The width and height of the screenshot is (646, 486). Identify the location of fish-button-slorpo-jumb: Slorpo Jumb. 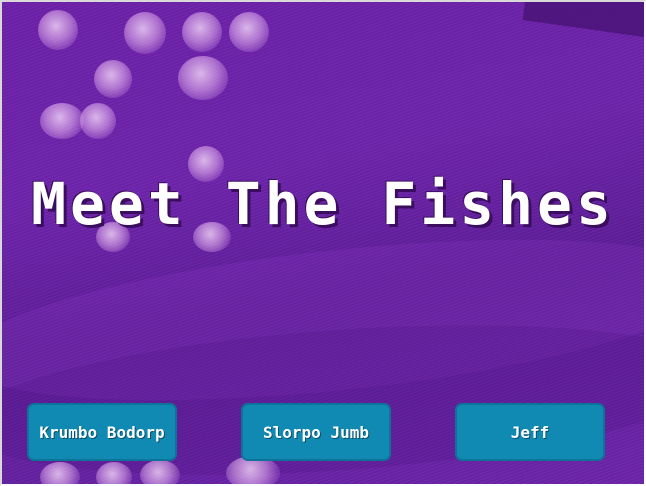
(316, 432).